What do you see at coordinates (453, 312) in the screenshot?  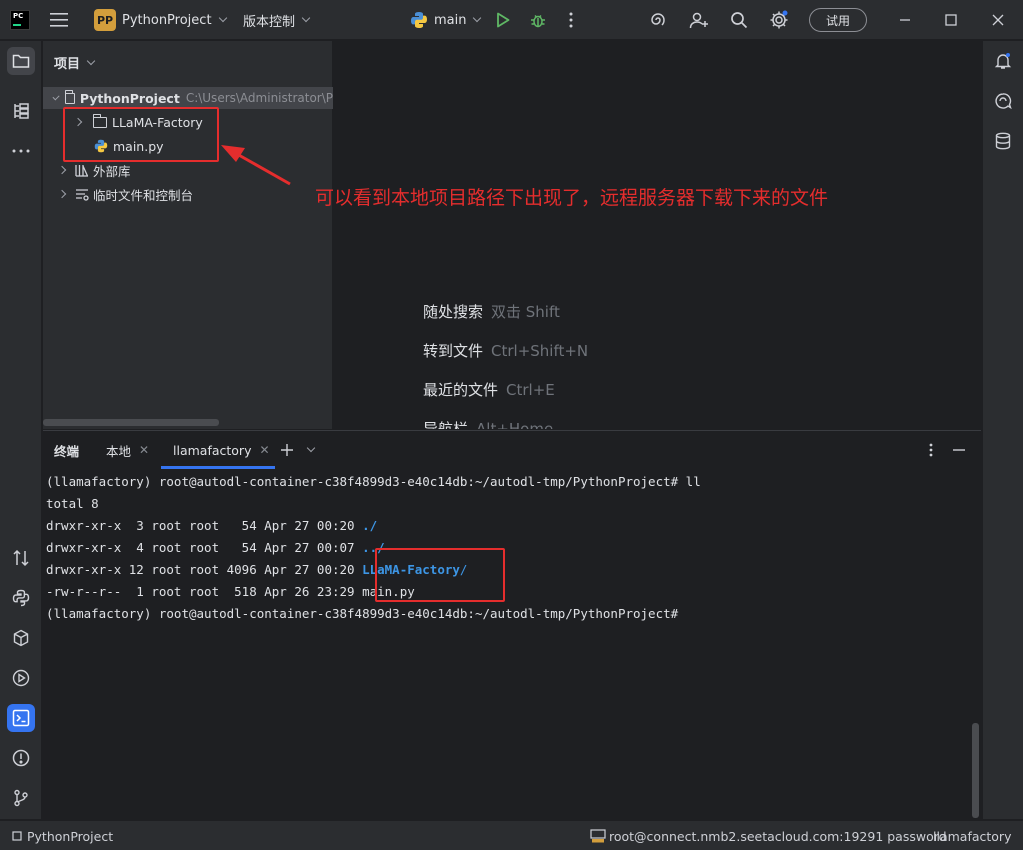 I see `hint-label: 随处搜索` at bounding box center [453, 312].